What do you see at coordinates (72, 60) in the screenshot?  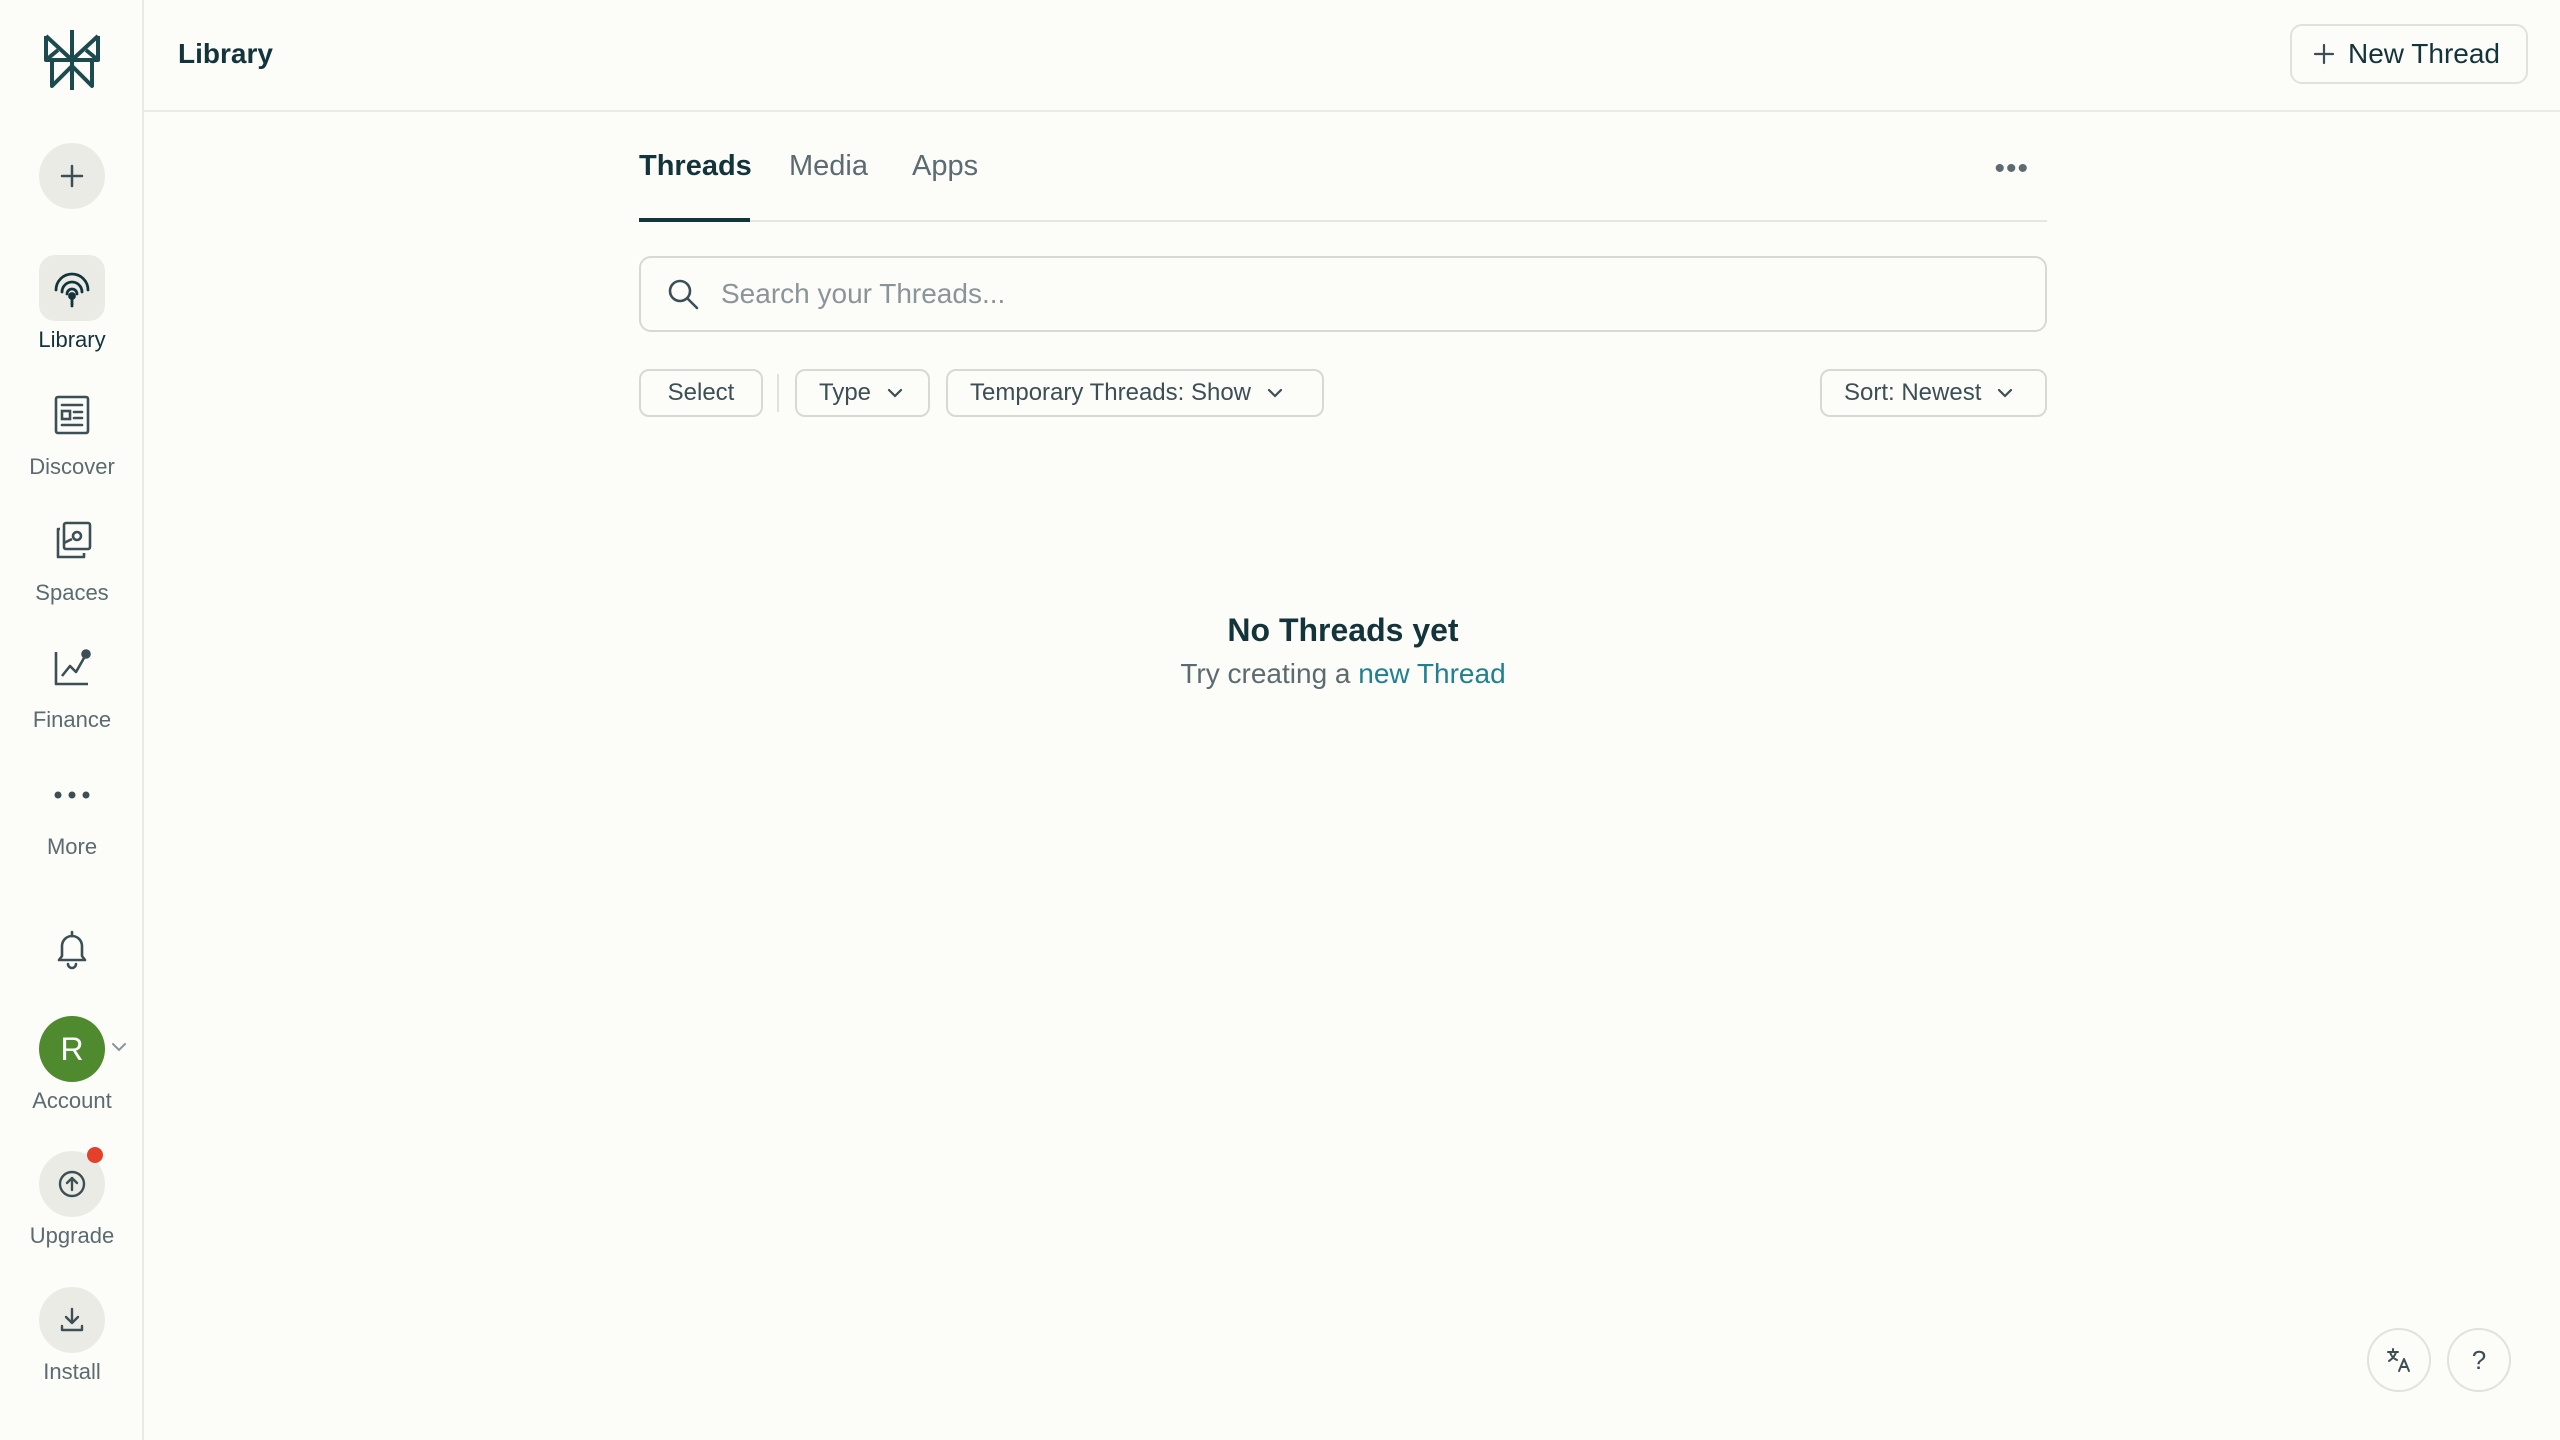 I see `perplexity-logo-icon` at bounding box center [72, 60].